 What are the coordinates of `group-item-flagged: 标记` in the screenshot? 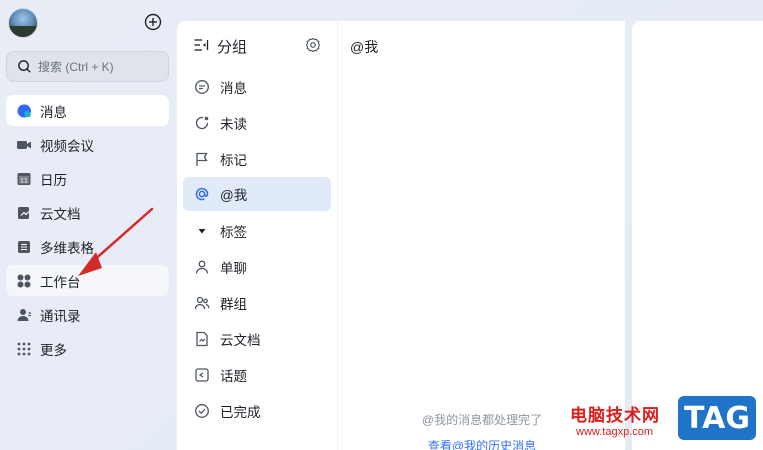 It's located at (257, 159).